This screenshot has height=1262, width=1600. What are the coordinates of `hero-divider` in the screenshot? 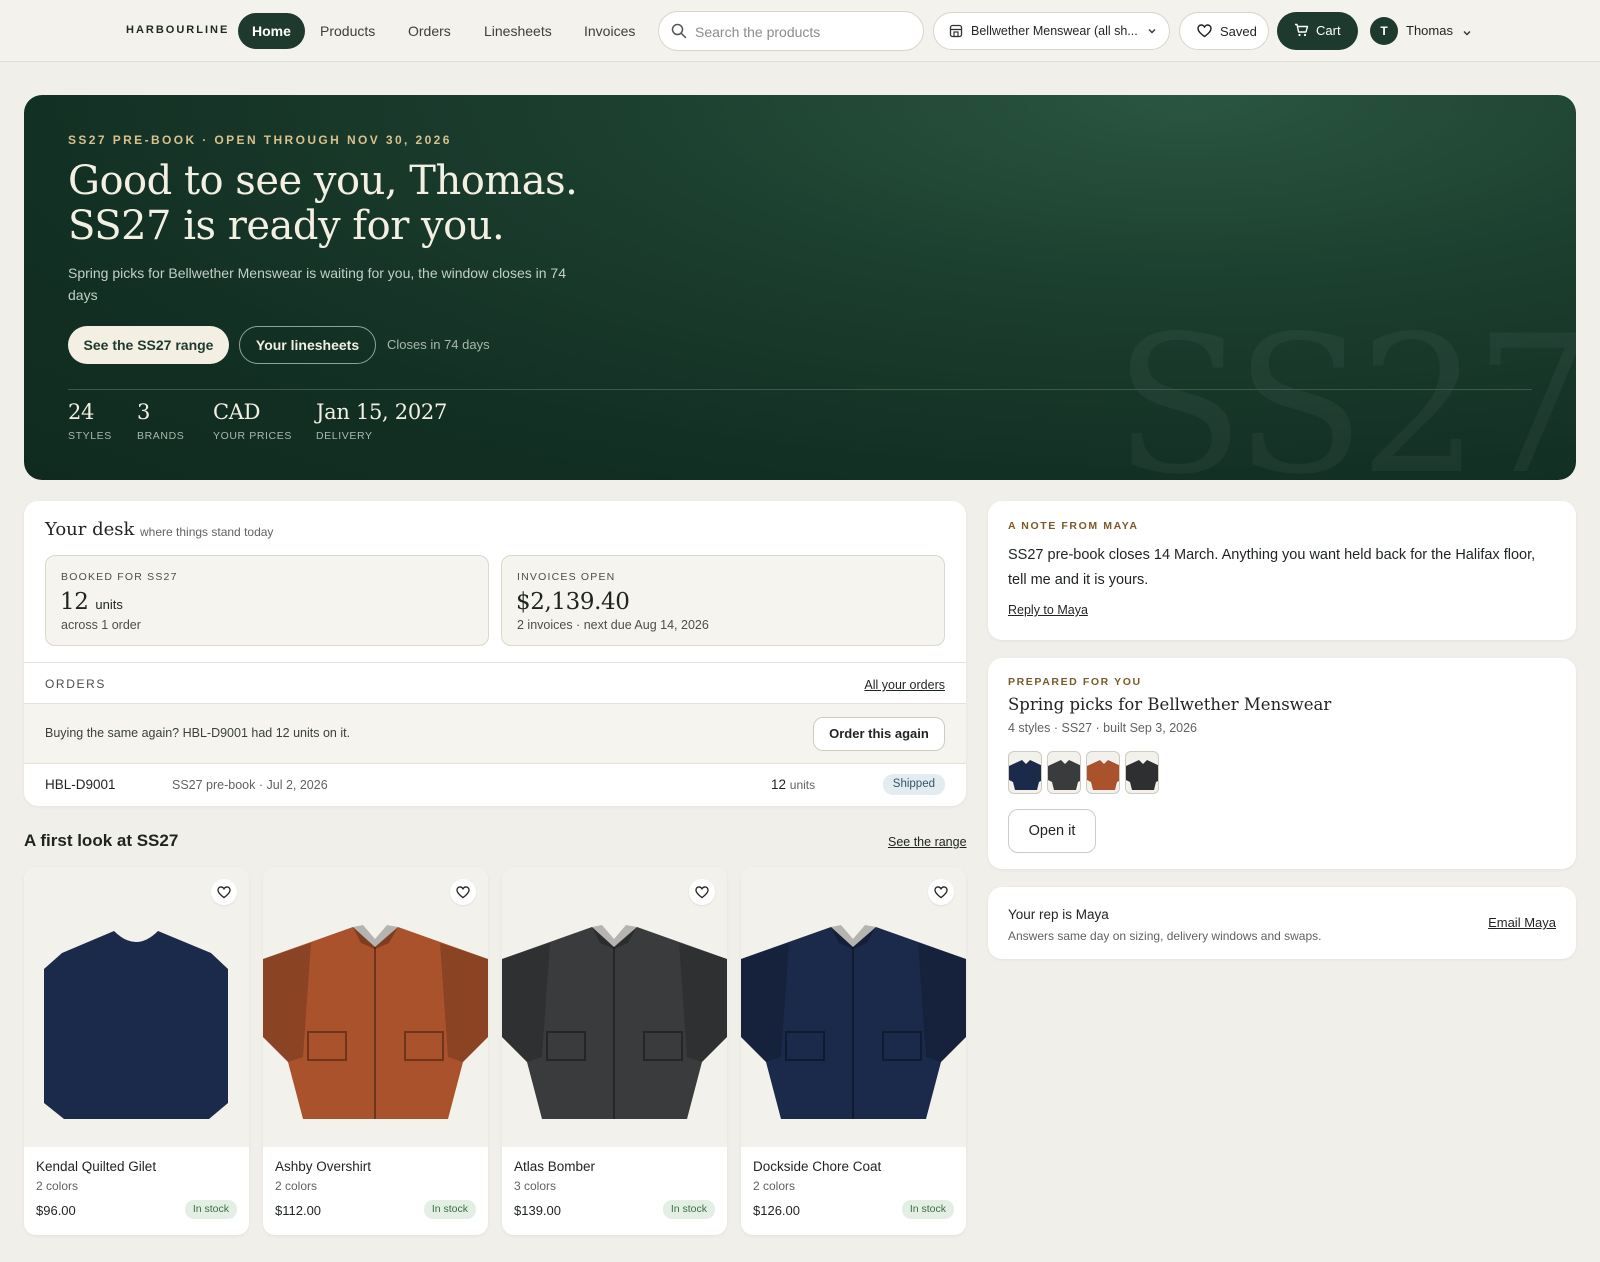 It's located at (800, 389).